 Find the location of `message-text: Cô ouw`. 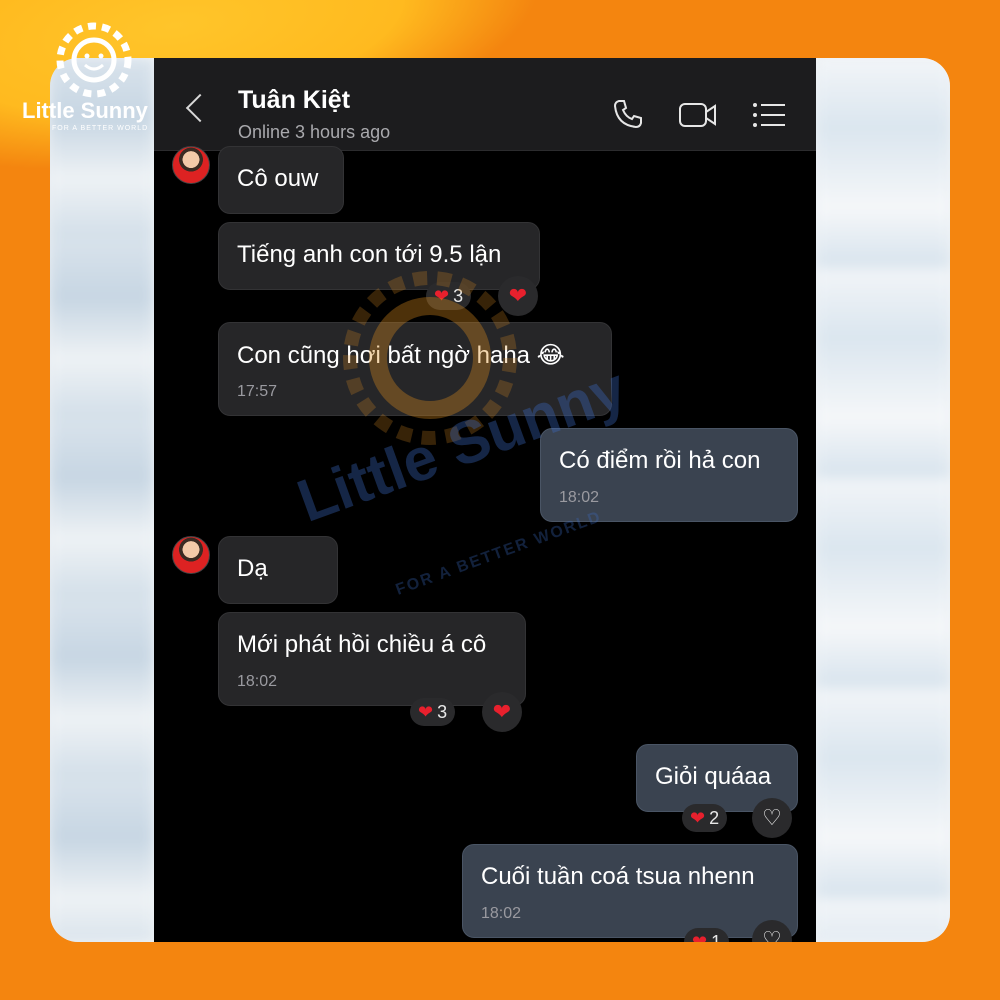

message-text: Cô ouw is located at coordinates (278, 178).